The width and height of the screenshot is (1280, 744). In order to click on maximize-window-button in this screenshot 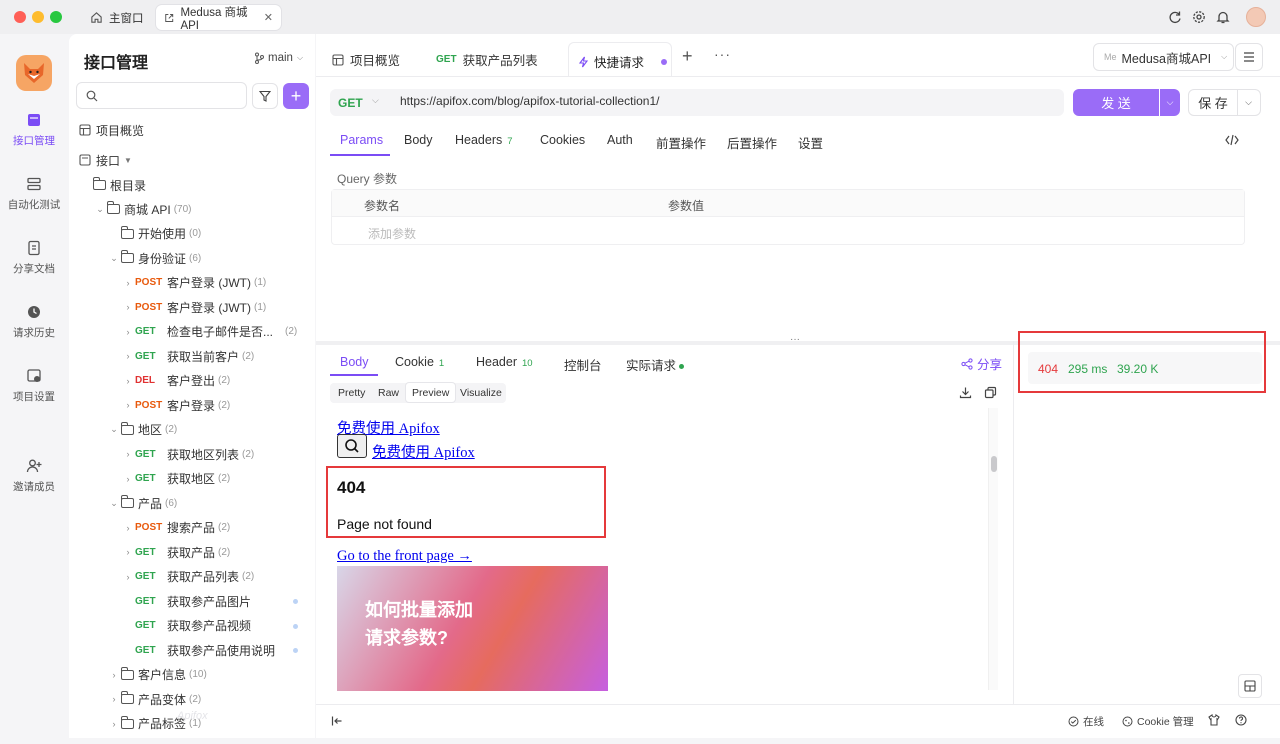, I will do `click(56, 17)`.